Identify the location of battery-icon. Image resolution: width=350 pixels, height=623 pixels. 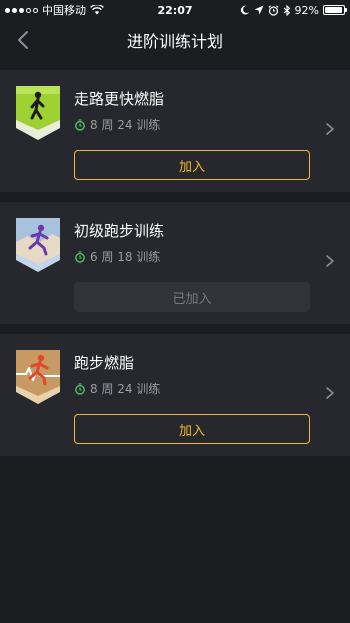
(335, 10).